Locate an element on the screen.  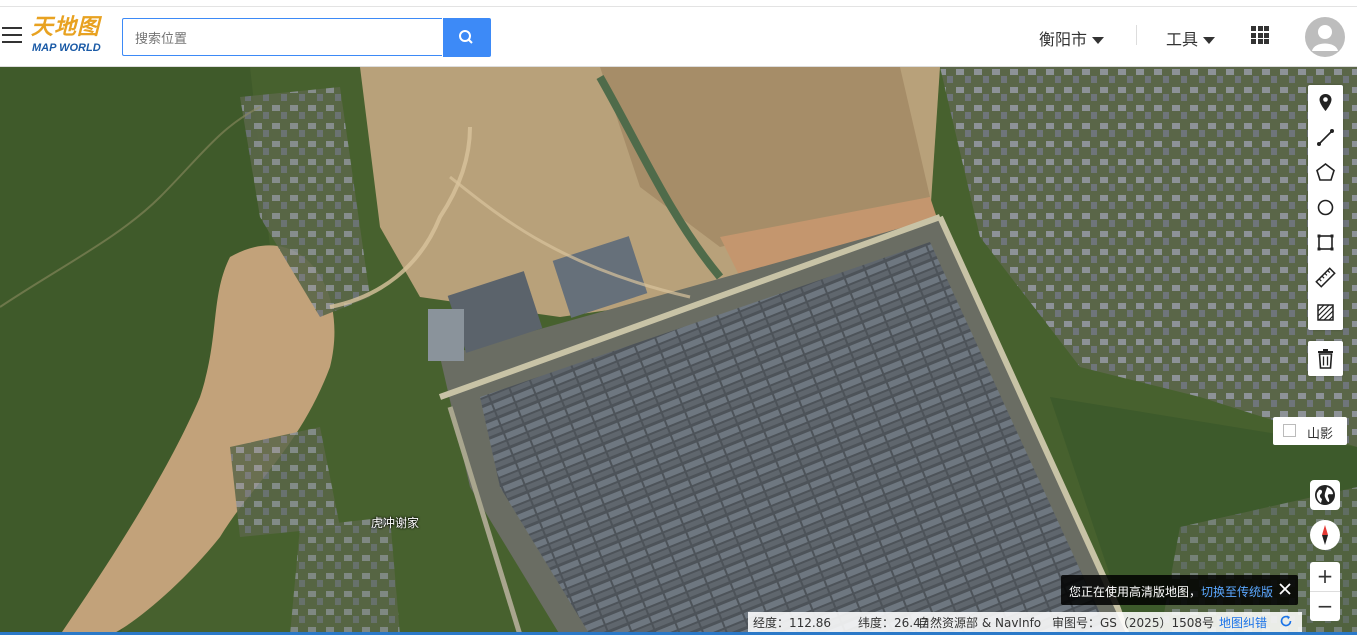
search-icon is located at coordinates (466, 37).